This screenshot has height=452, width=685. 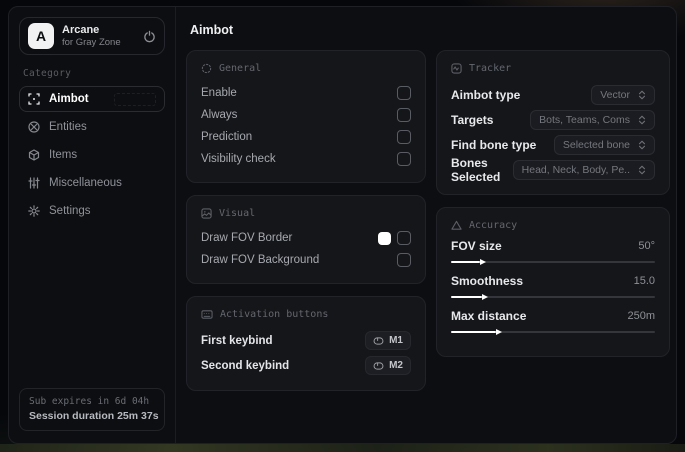 What do you see at coordinates (85, 183) in the screenshot?
I see `sidebar-item-label: Miscellaneous` at bounding box center [85, 183].